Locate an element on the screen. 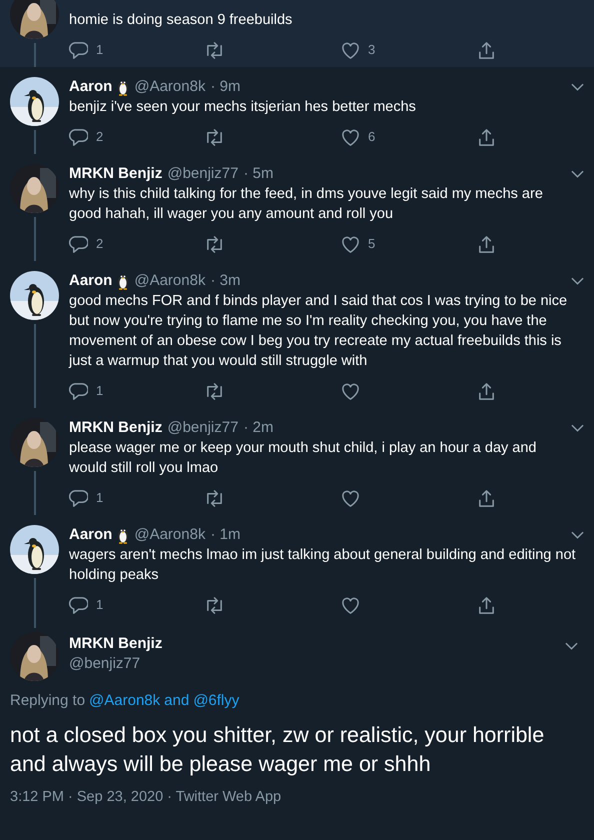 The width and height of the screenshot is (594, 840). like-count: 3 is located at coordinates (372, 50).